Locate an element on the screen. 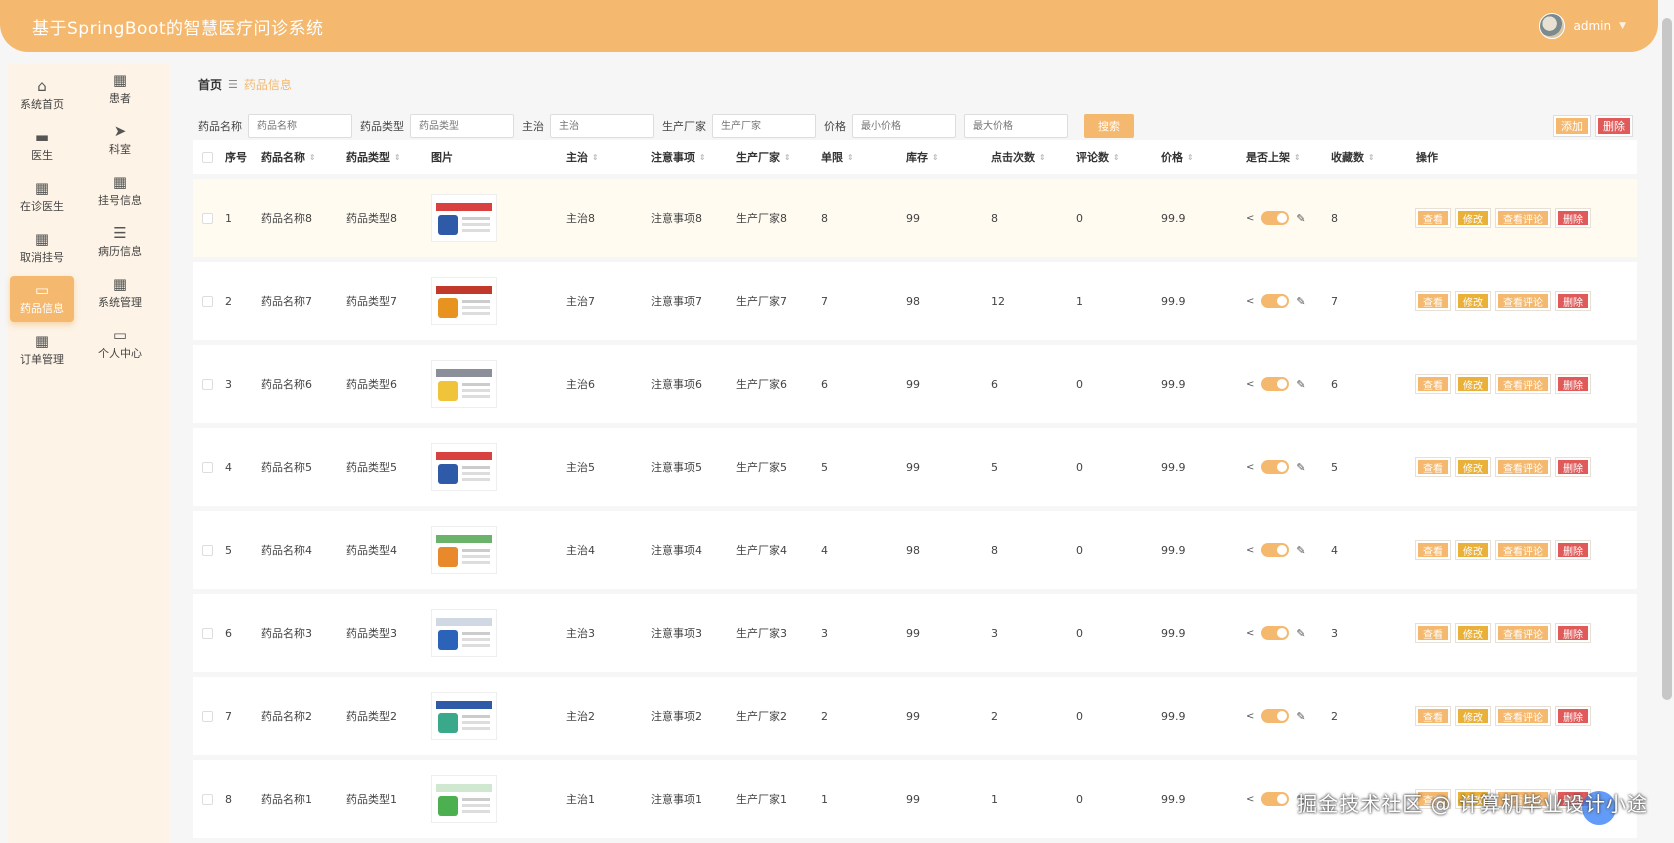 The height and width of the screenshot is (843, 1674). add-button: 添加 is located at coordinates (1572, 126).